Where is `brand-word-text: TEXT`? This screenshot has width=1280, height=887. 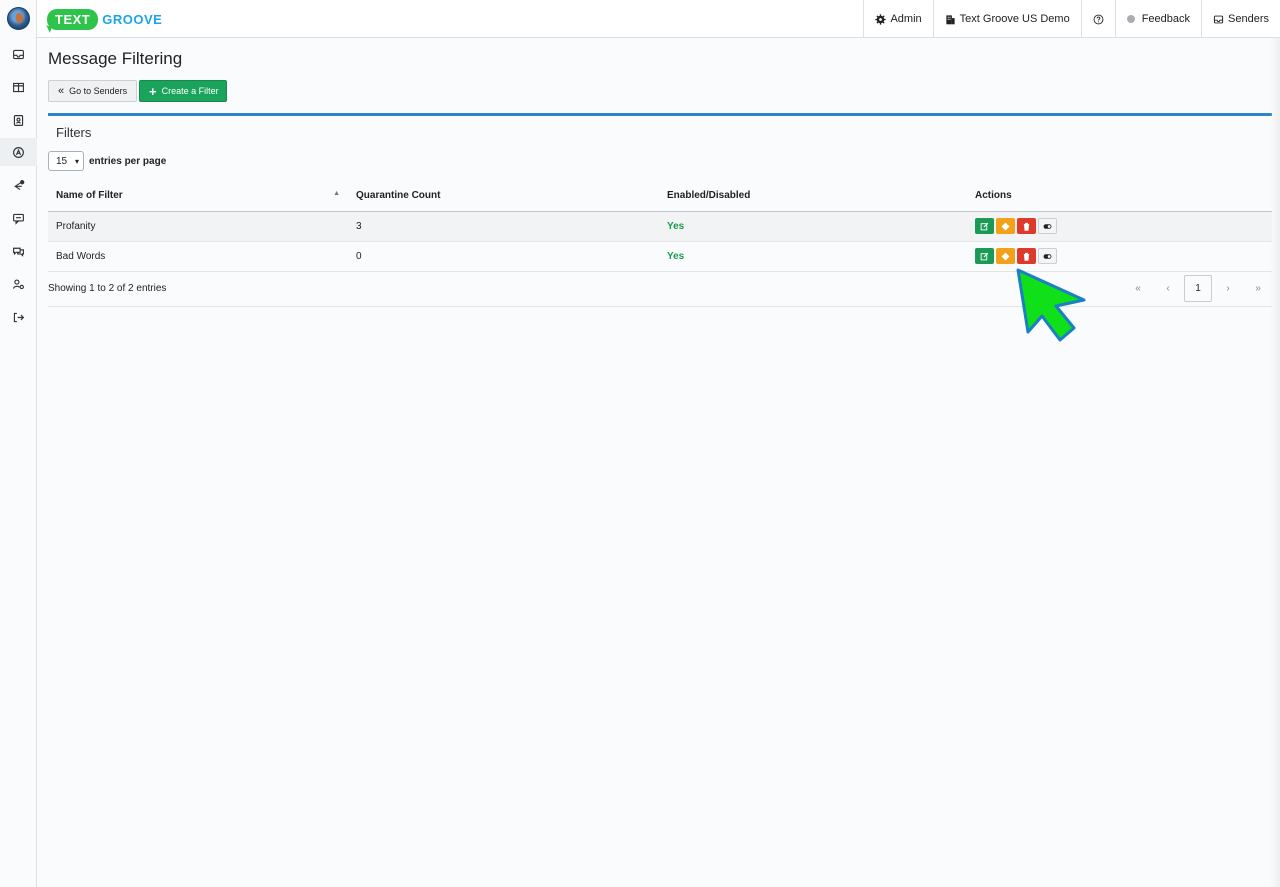 brand-word-text: TEXT is located at coordinates (73, 19).